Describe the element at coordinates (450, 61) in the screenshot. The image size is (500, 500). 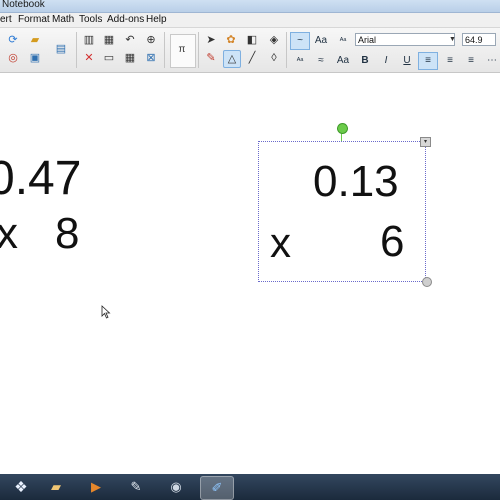
I see `align-center-icon: ≡` at that location.